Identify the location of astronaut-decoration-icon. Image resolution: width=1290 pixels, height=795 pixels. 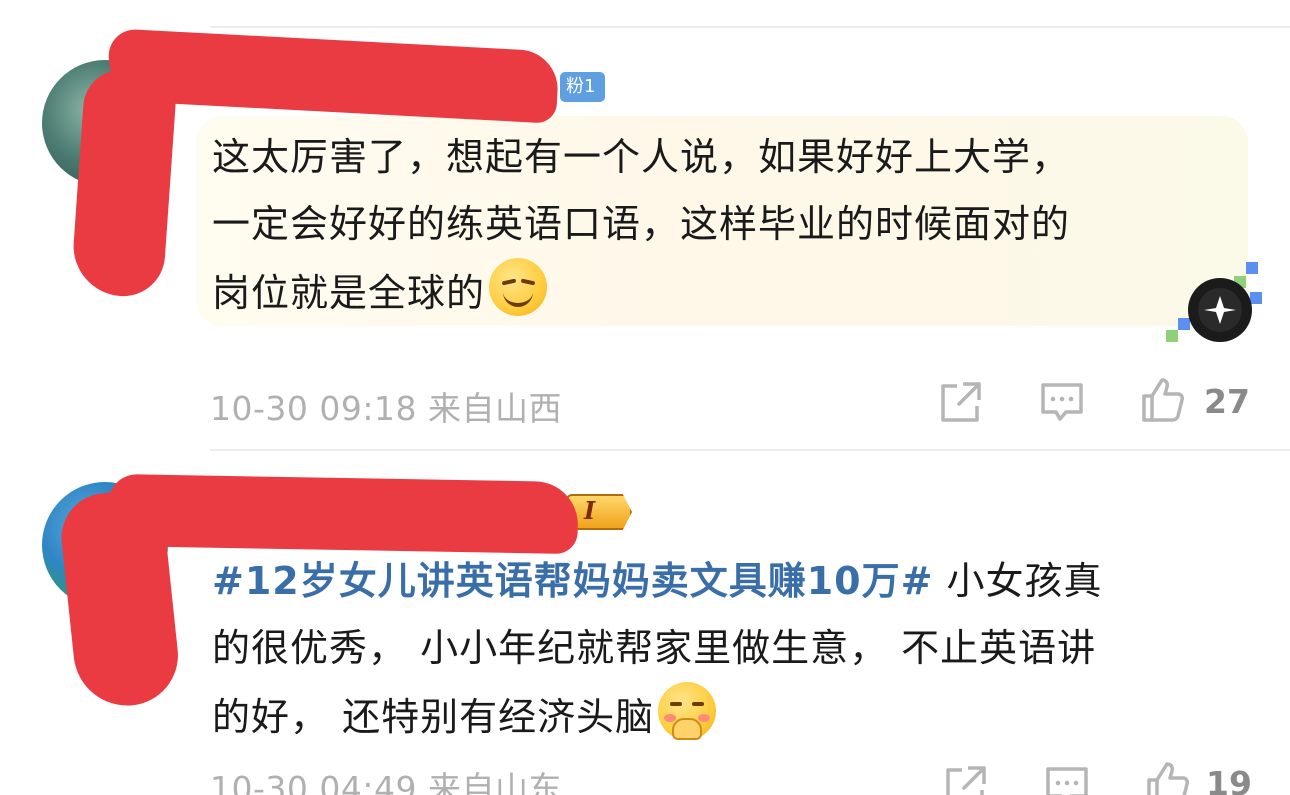
(1214, 302).